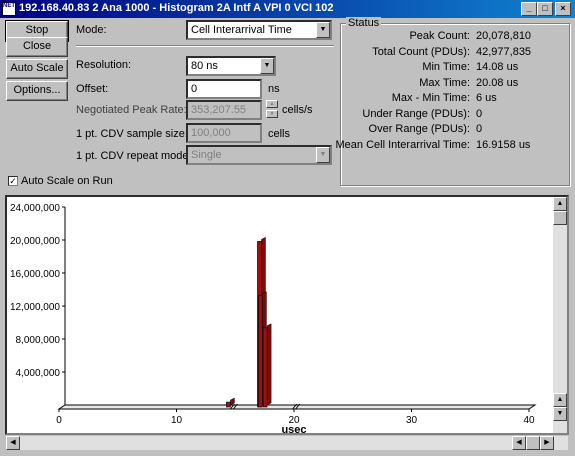 The width and height of the screenshot is (575, 456). Describe the element at coordinates (35, 307) in the screenshot. I see `y-tick-label: 12,000,000` at that location.